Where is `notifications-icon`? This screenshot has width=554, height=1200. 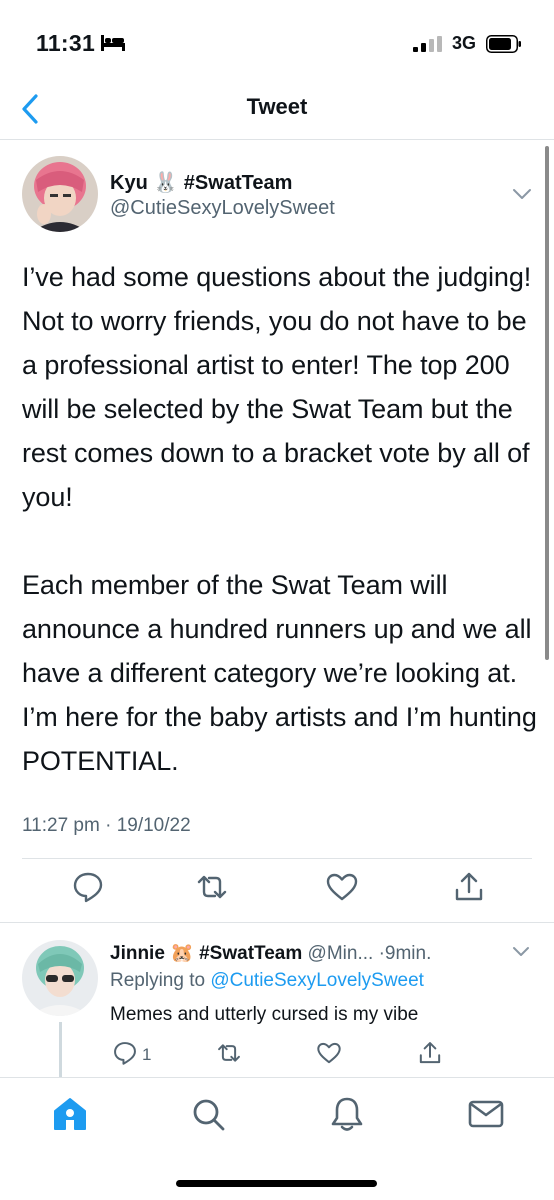
notifications-icon is located at coordinates (347, 1114).